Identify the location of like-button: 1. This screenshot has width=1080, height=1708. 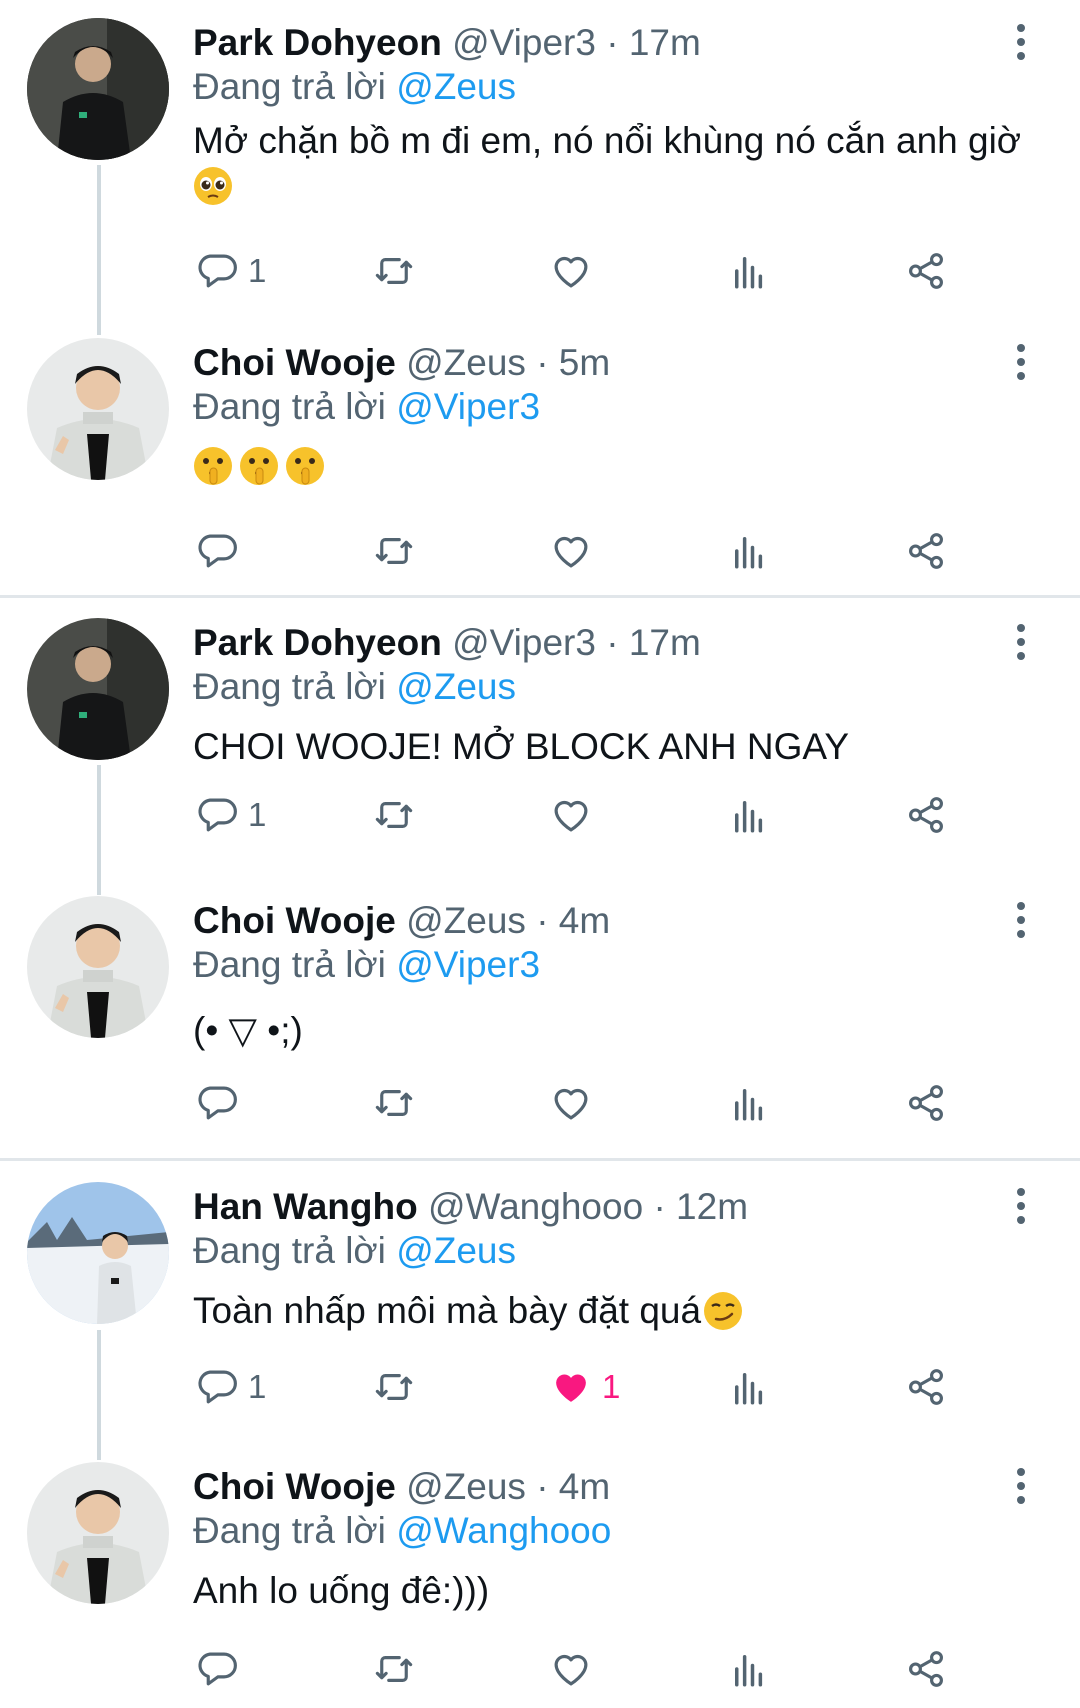
(585, 1387).